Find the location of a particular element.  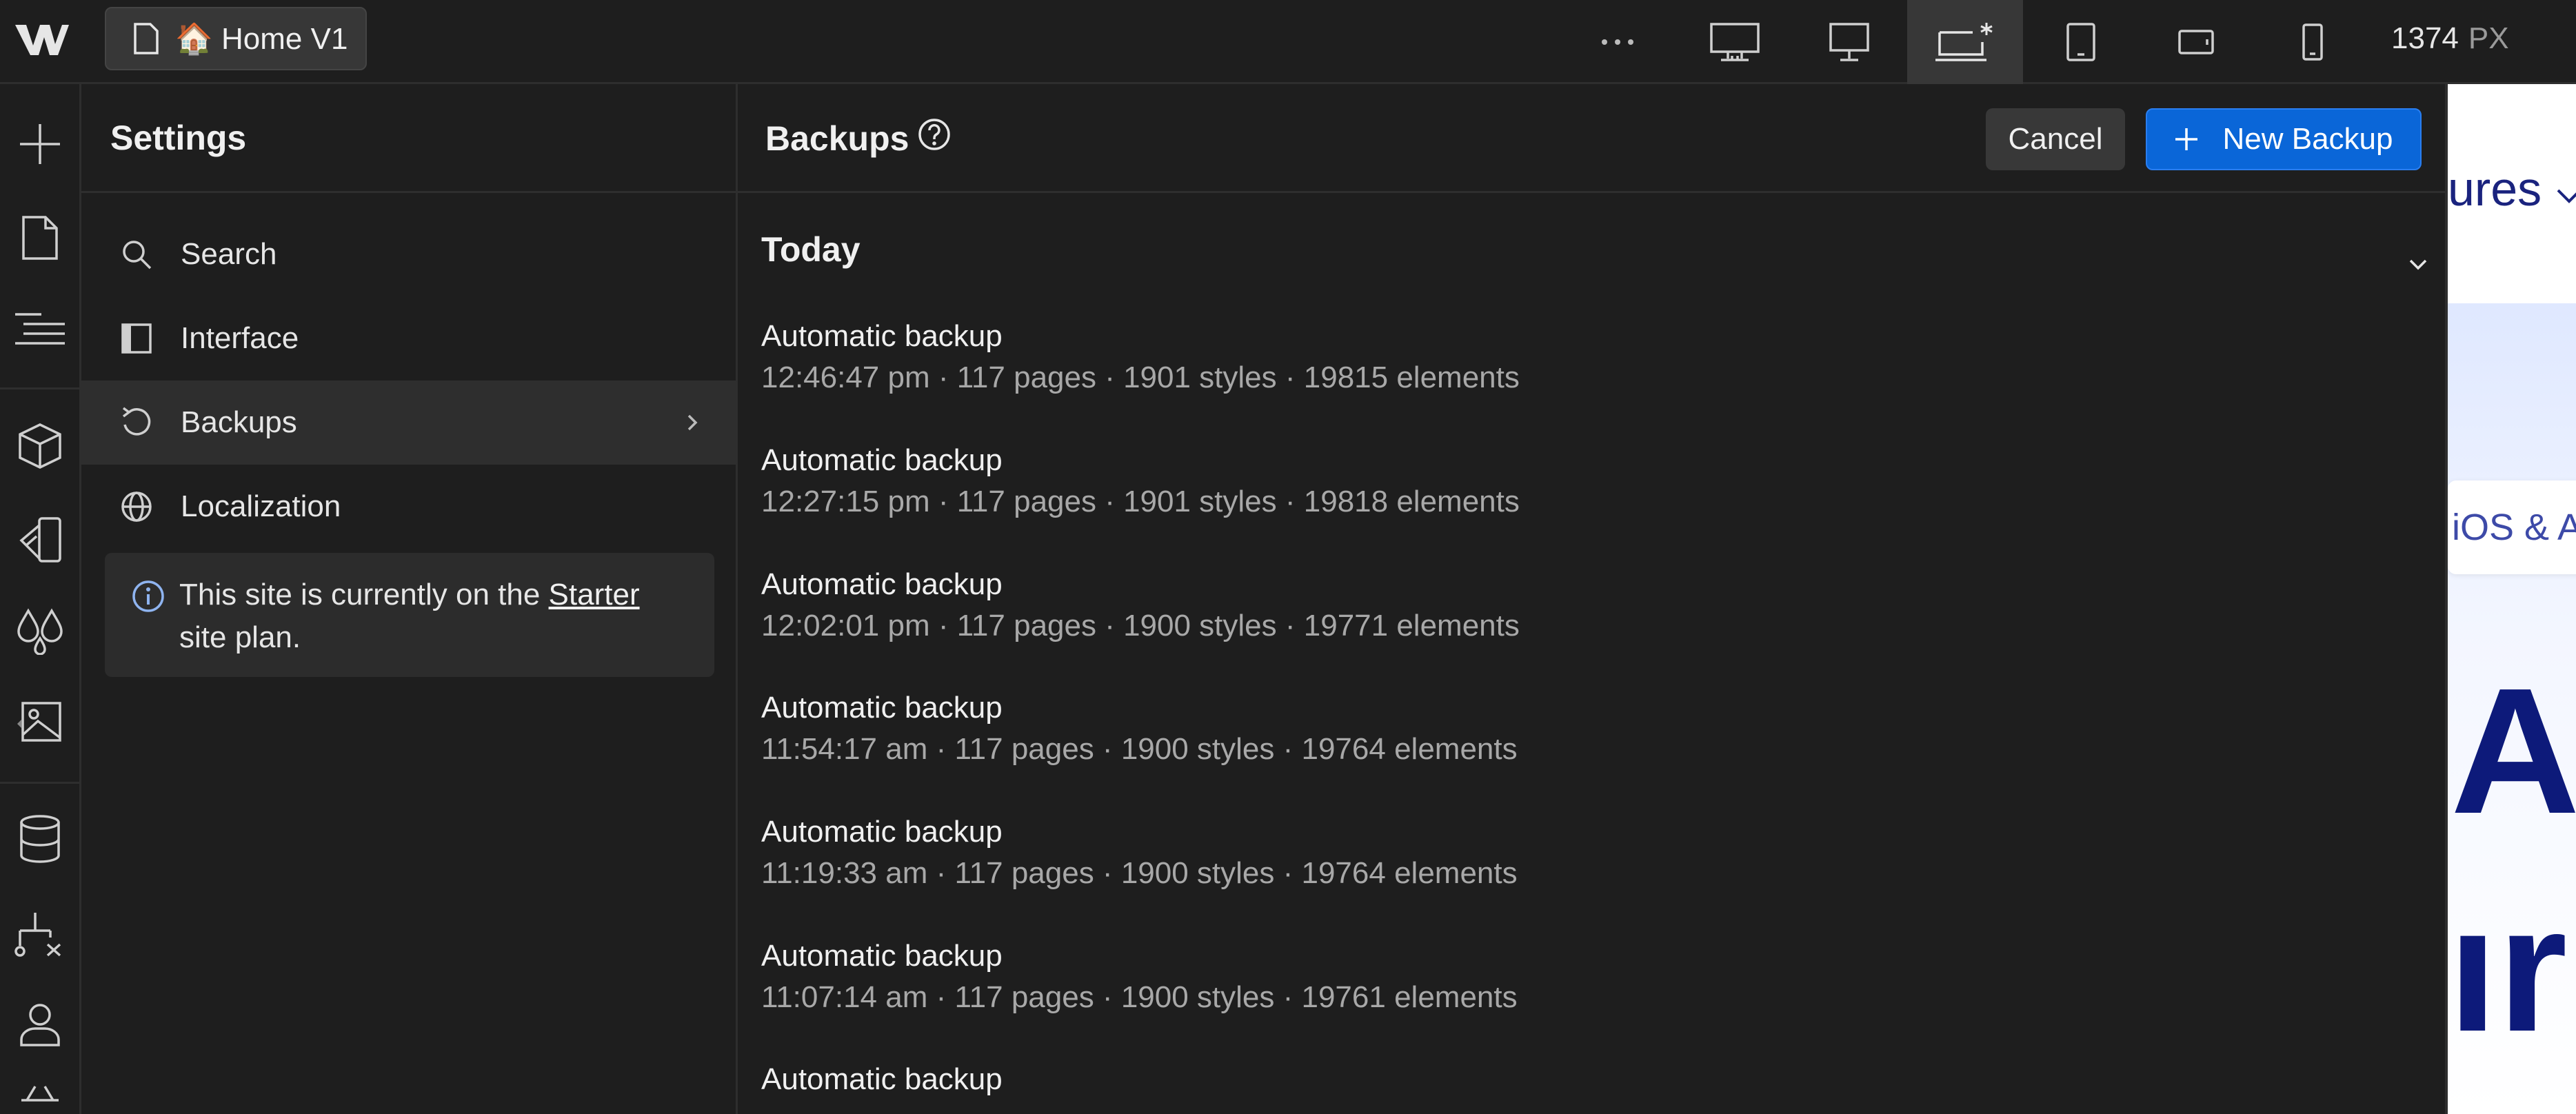

left-tool-rail is located at coordinates (40, 599).